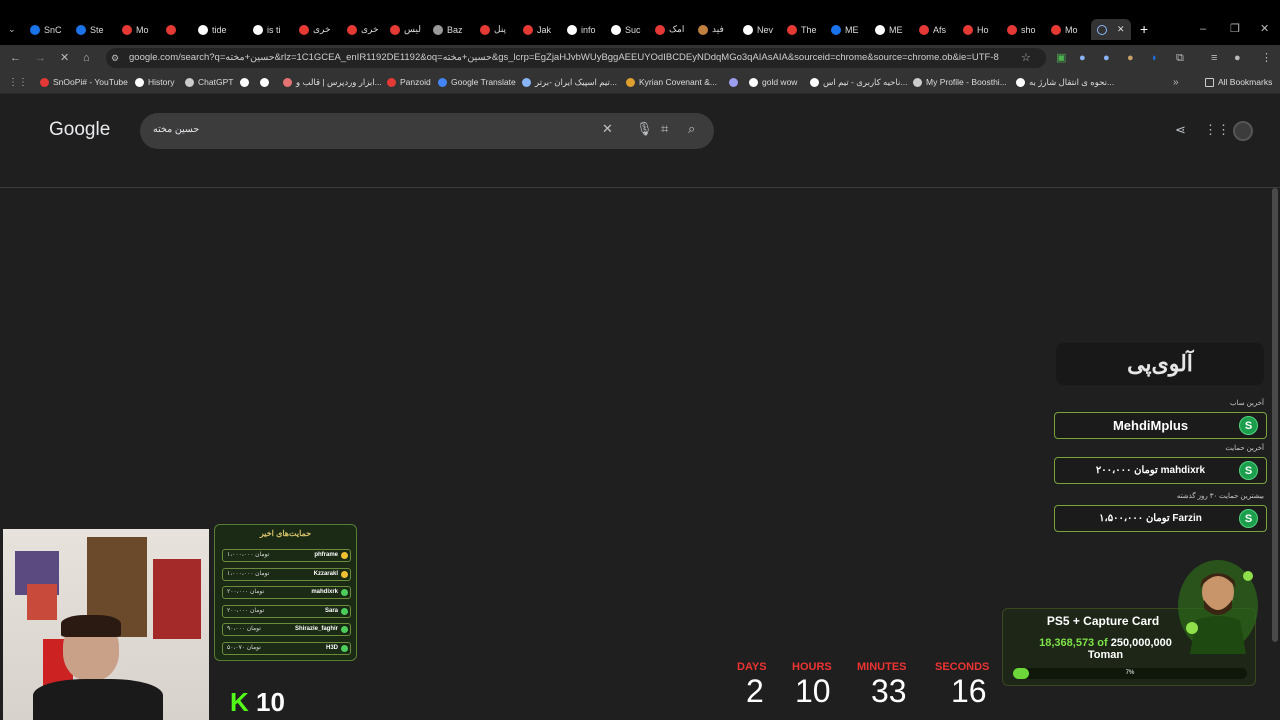 The height and width of the screenshot is (720, 1280). What do you see at coordinates (267, 29) in the screenshot?
I see `browser-tab: is ti` at bounding box center [267, 29].